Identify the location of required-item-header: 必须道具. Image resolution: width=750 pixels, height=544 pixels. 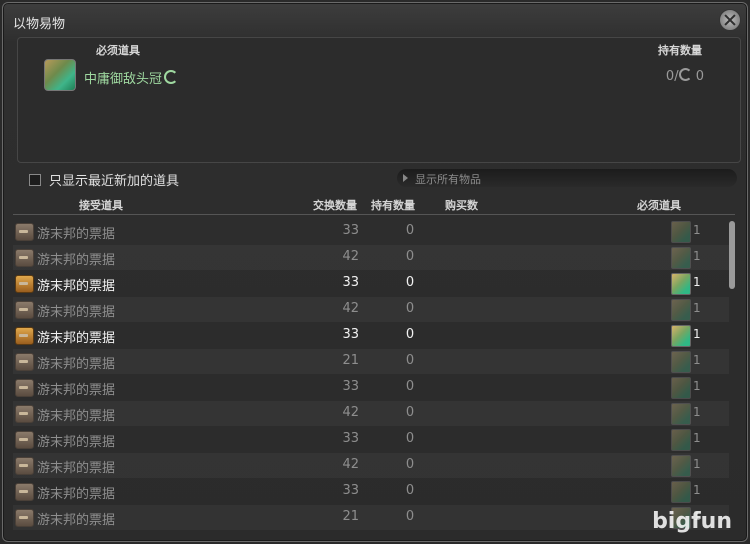
(118, 50).